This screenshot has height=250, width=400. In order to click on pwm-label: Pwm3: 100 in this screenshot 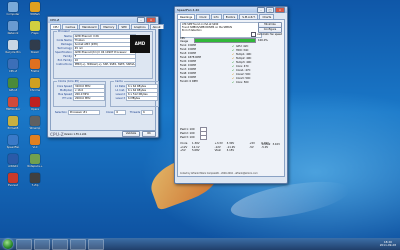, I will do `click(187, 137)`.